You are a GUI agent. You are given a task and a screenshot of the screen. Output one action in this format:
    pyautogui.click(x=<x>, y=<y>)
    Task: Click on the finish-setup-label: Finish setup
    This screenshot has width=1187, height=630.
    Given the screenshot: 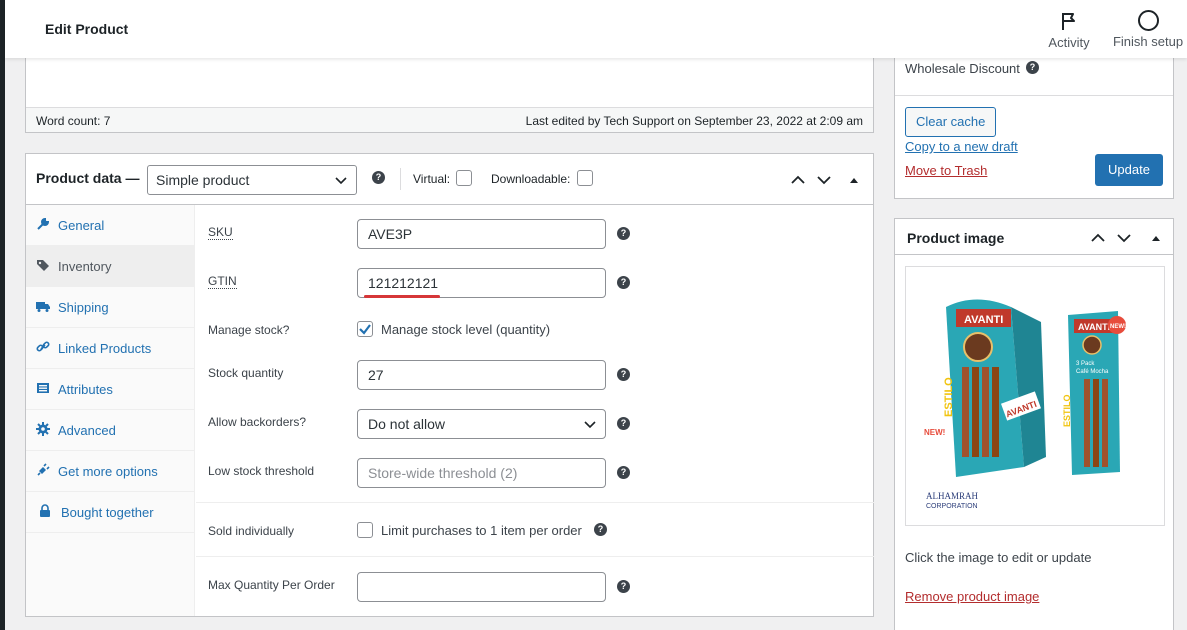 What is the action you would take?
    pyautogui.click(x=1148, y=41)
    